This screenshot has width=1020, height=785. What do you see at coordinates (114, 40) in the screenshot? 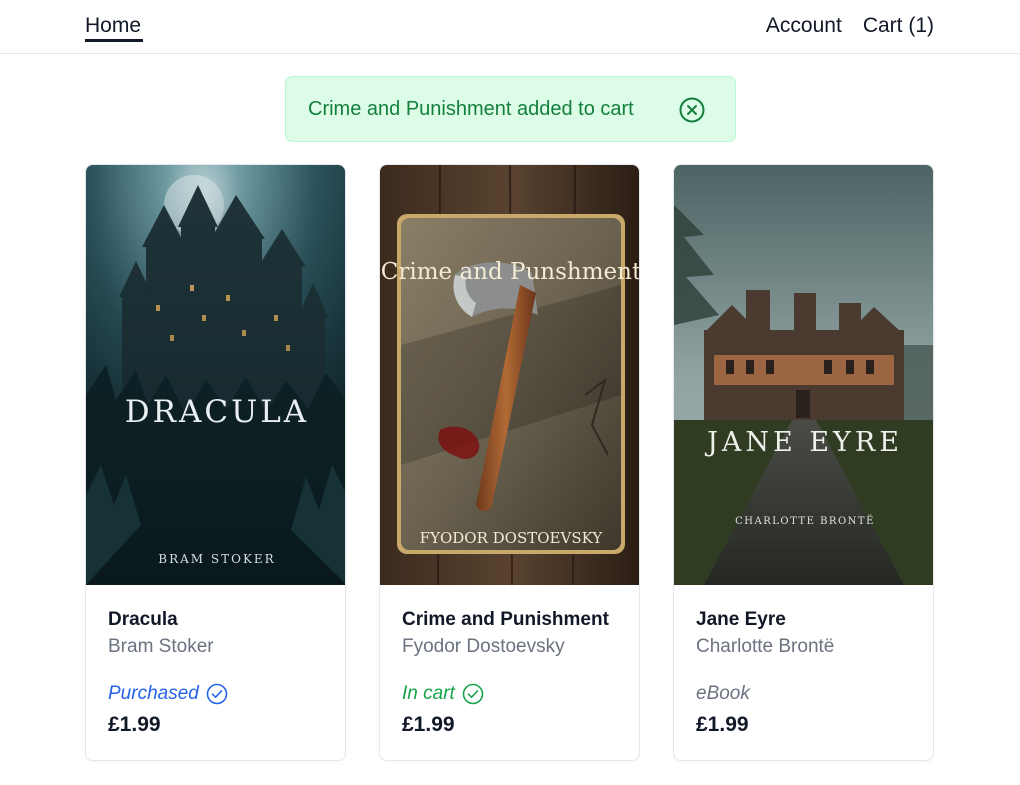
I see `active-nav-indicator` at bounding box center [114, 40].